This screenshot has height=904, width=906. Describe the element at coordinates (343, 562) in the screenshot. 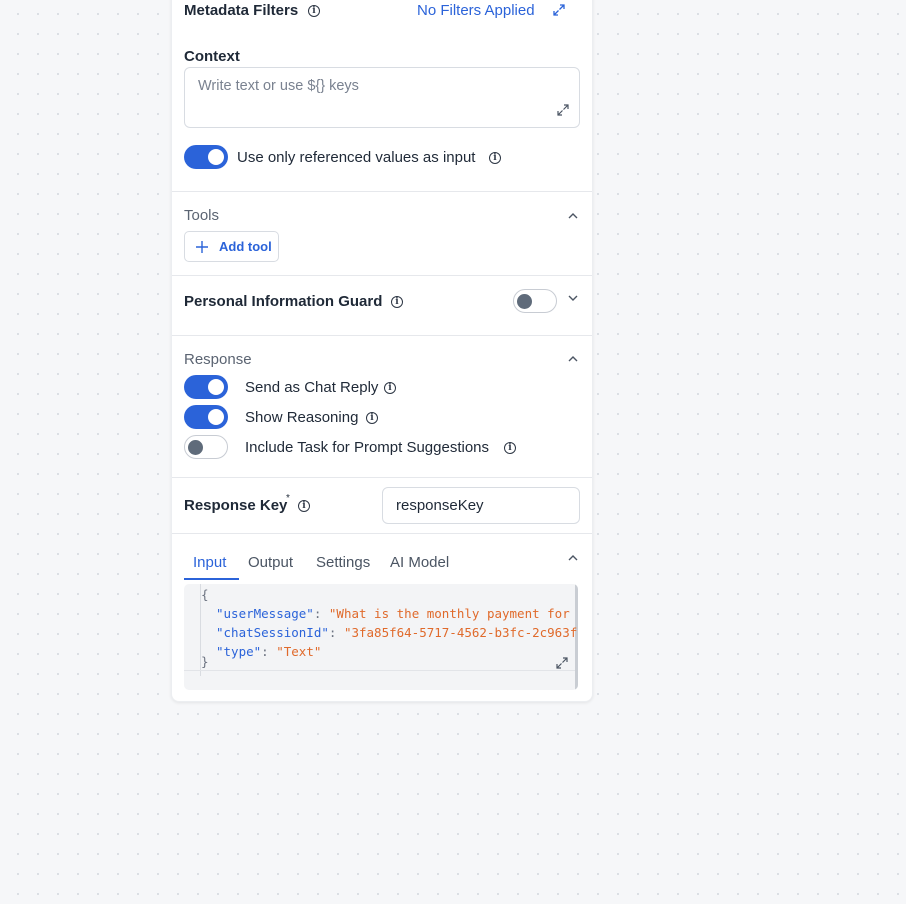

I see `tab-settings: Settings` at that location.